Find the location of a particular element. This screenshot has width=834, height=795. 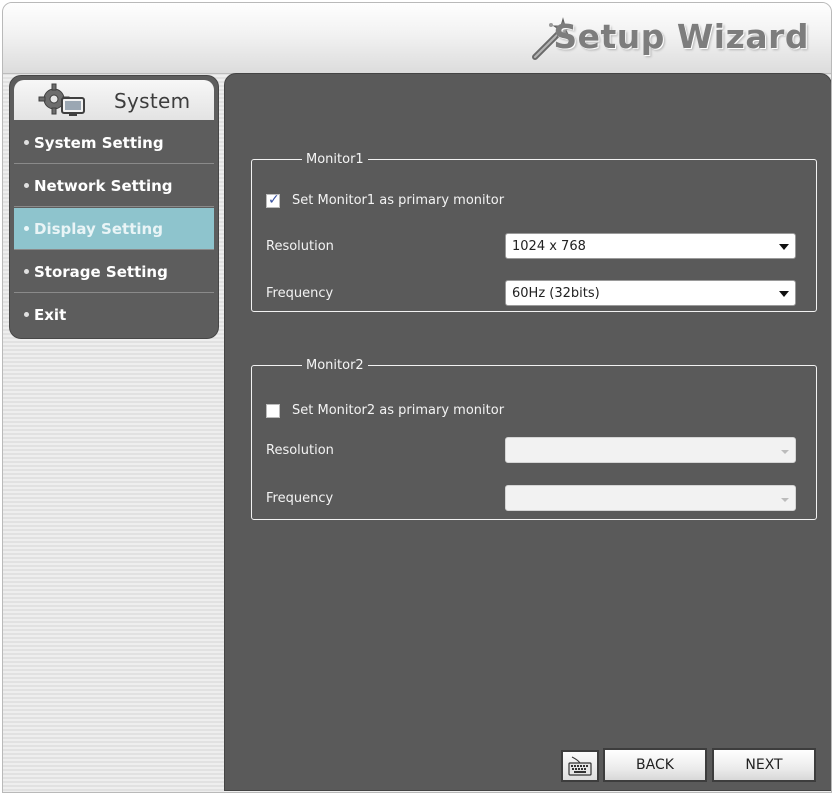

sidebar-title: System is located at coordinates (152, 101).